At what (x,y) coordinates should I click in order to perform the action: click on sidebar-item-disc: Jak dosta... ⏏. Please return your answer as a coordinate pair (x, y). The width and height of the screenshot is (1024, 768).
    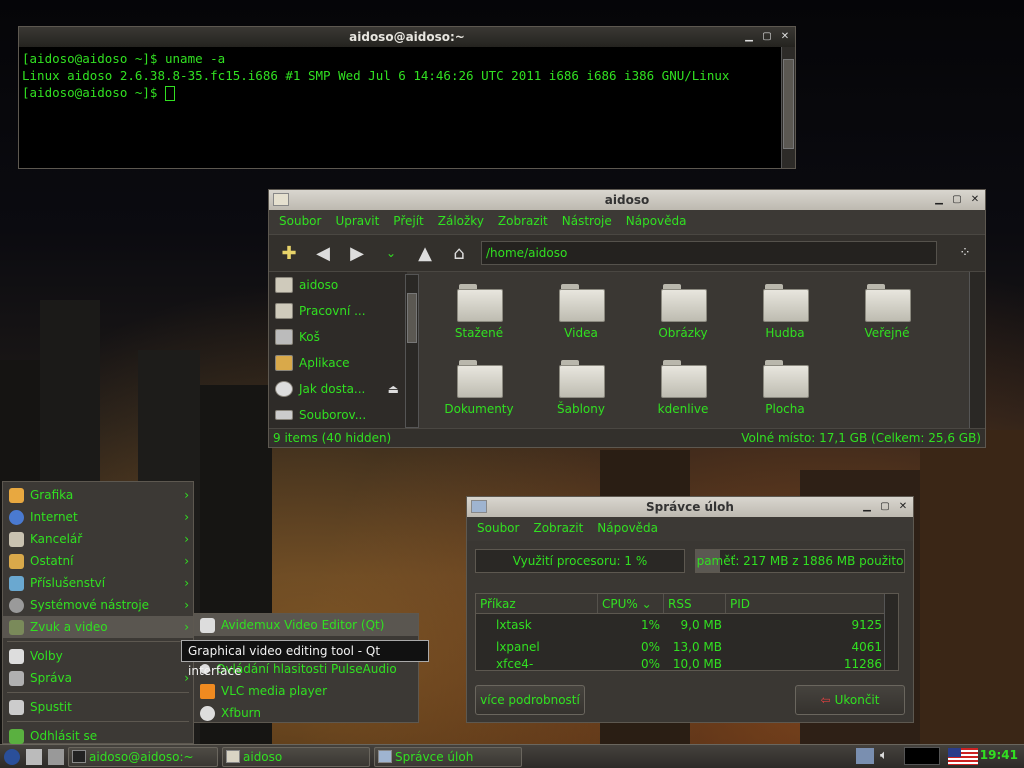
    Looking at the image, I should click on (338, 389).